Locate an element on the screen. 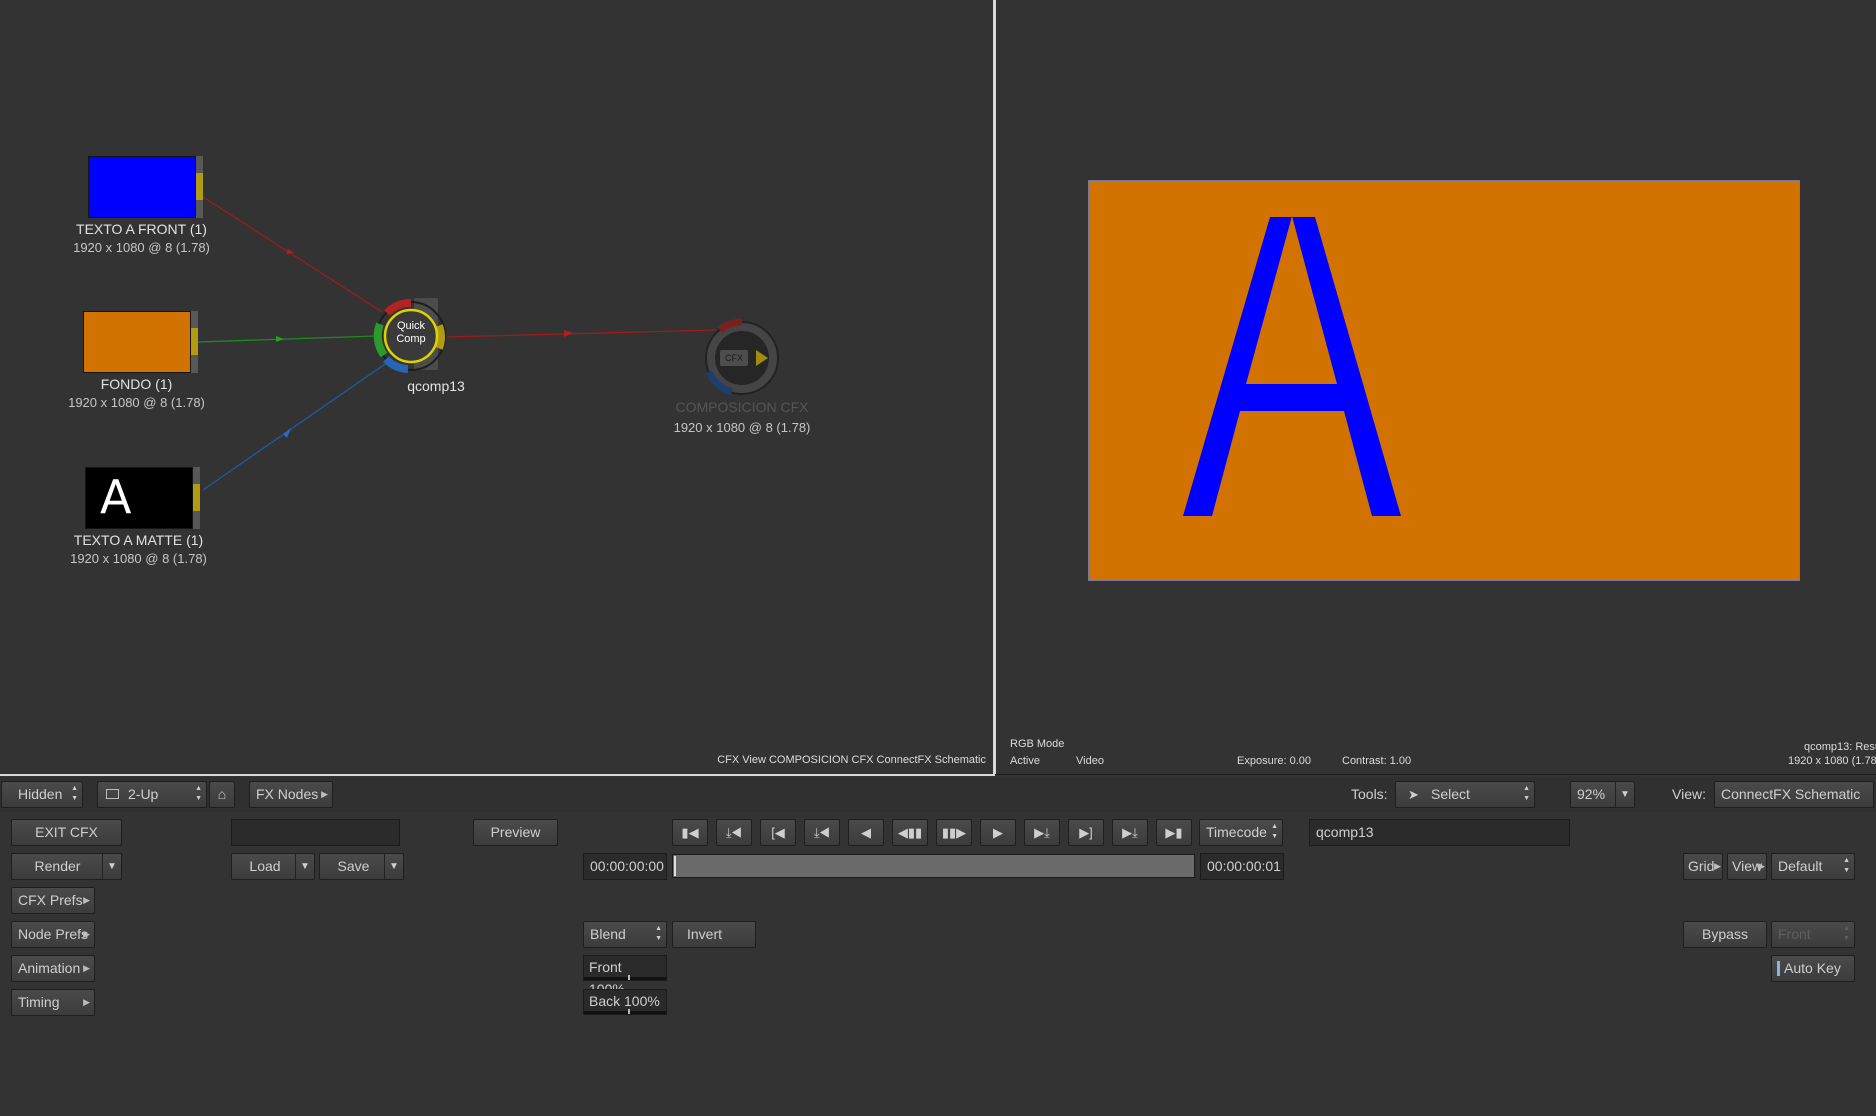  step-back-icon: ◀▮▮ is located at coordinates (910, 832).